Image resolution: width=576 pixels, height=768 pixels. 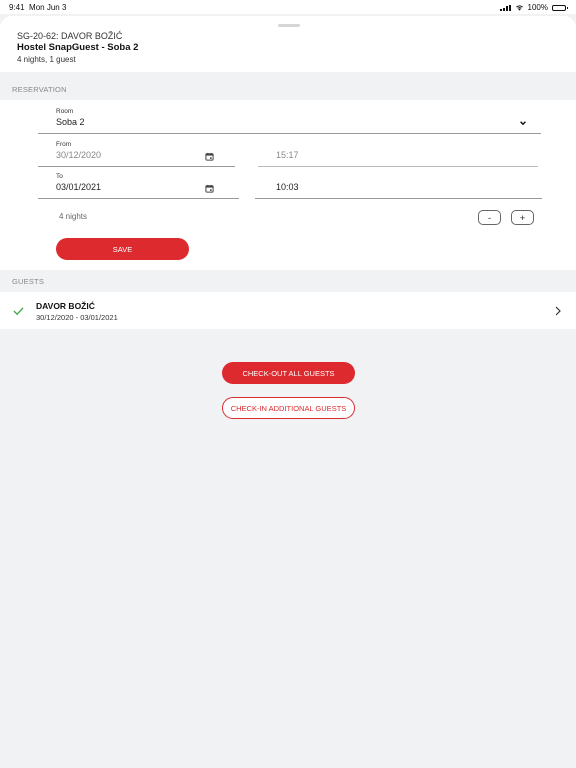 What do you see at coordinates (28, 281) in the screenshot?
I see `guests-section-label: GUESTS` at bounding box center [28, 281].